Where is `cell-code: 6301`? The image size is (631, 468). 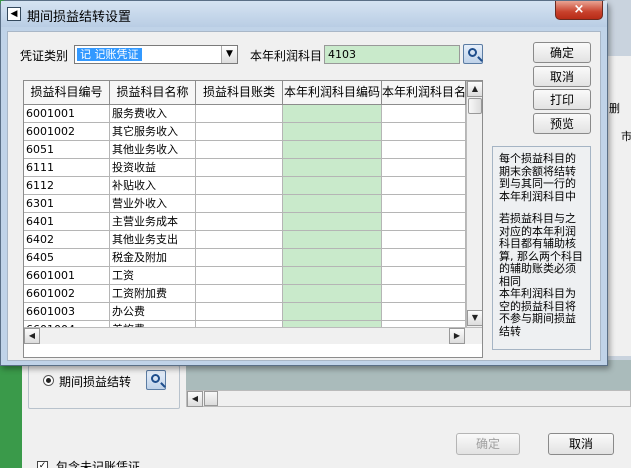 cell-code: 6301 is located at coordinates (67, 204).